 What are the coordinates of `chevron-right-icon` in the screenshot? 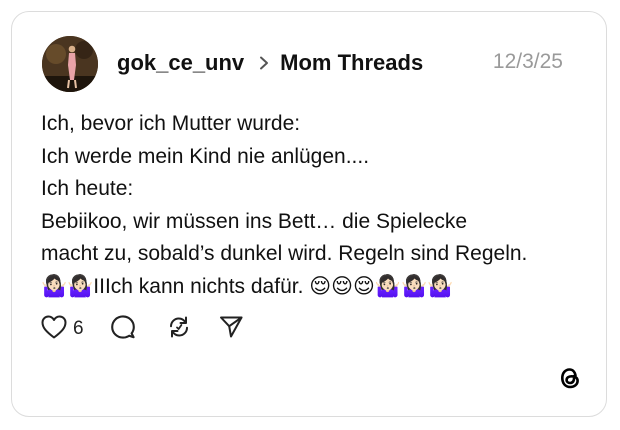 It's located at (264, 63).